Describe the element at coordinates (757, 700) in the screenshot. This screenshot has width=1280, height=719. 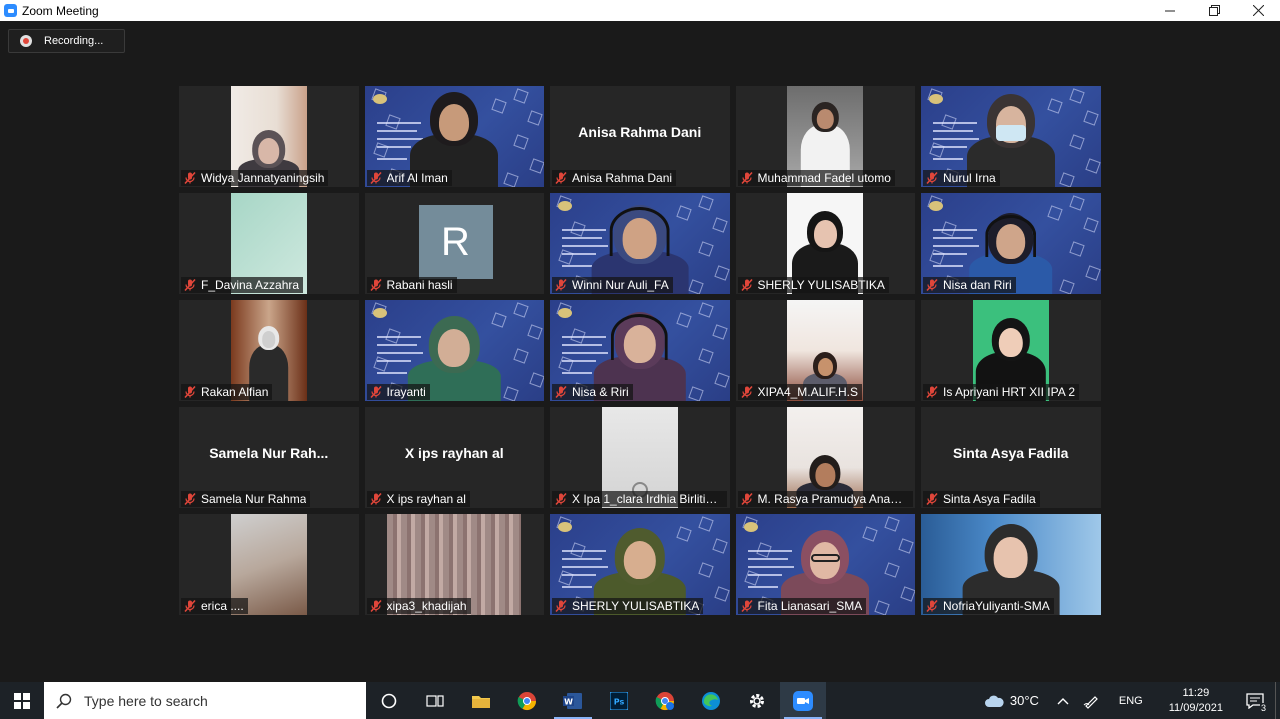
I see `settings-button` at that location.